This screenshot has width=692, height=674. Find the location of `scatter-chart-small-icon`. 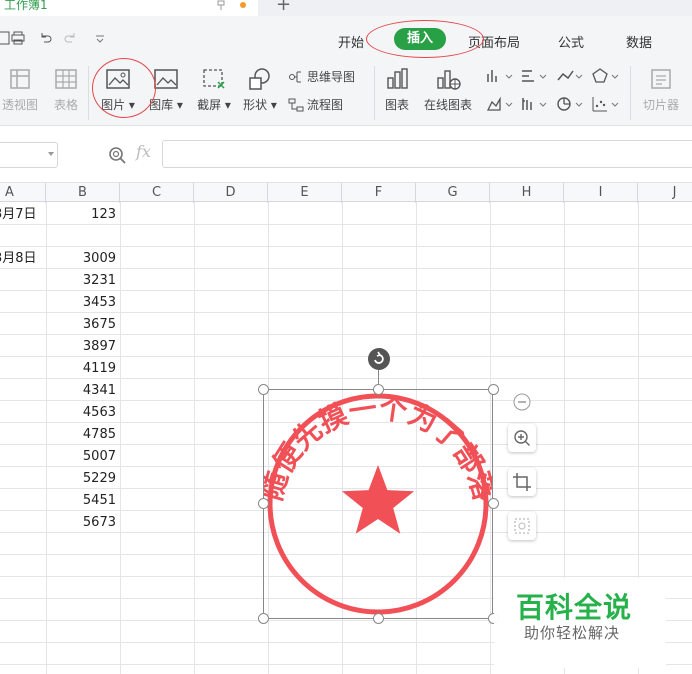

scatter-chart-small-icon is located at coordinates (607, 104).